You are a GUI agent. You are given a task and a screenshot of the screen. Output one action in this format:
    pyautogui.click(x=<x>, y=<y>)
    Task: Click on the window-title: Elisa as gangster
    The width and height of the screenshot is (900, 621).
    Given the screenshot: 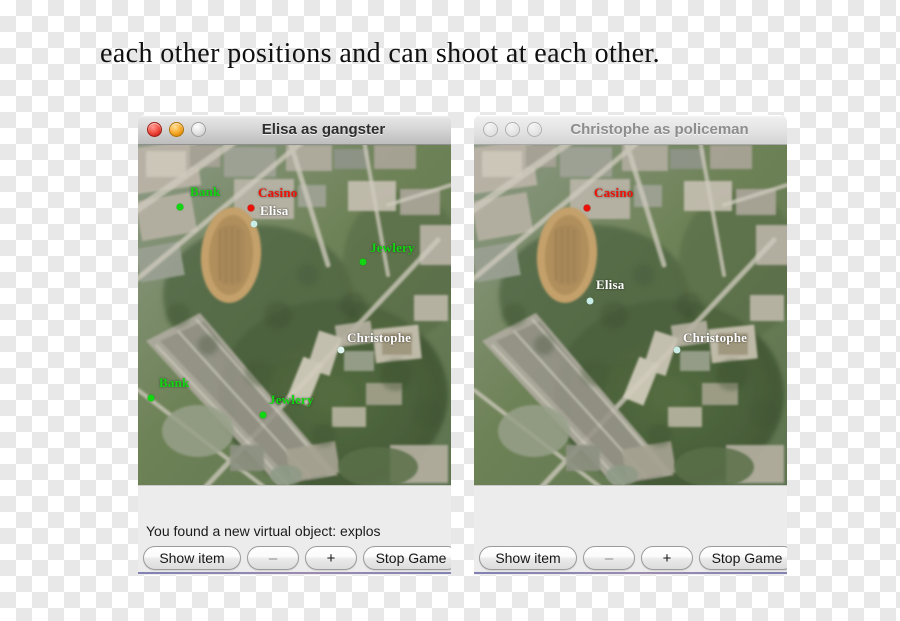 What is the action you would take?
    pyautogui.click(x=323, y=129)
    